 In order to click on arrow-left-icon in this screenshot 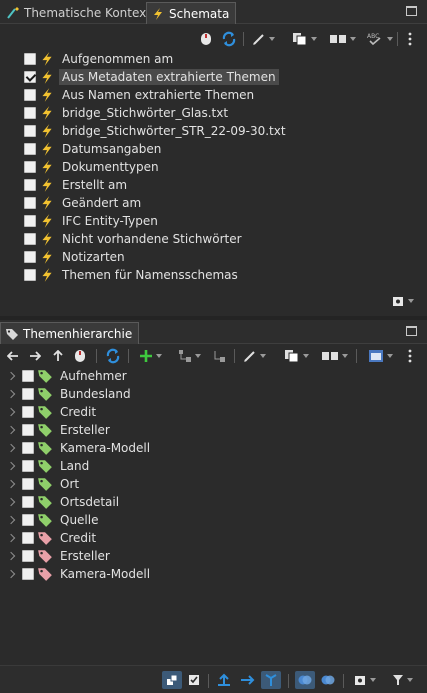, I will do `click(13, 356)`.